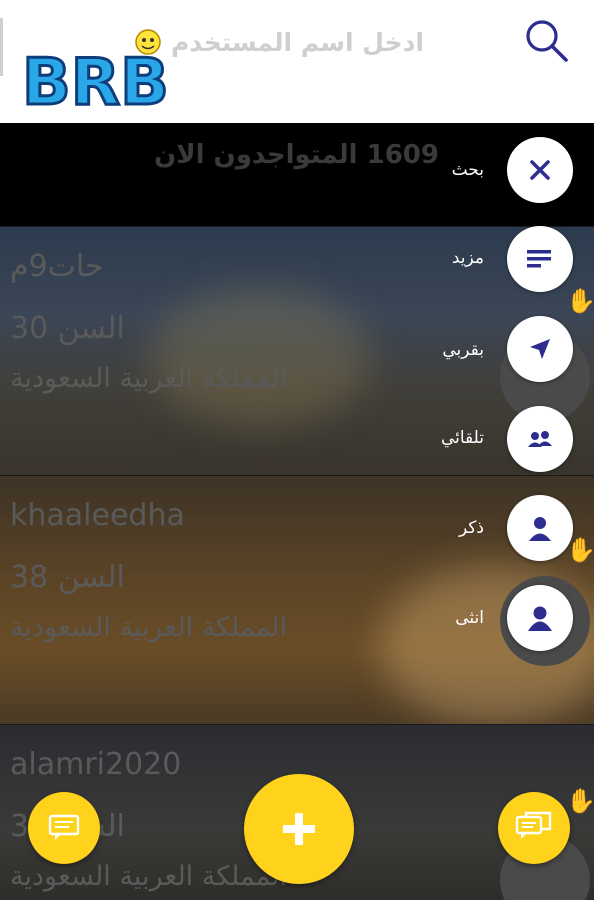  I want to click on female-user-icon, so click(540, 618).